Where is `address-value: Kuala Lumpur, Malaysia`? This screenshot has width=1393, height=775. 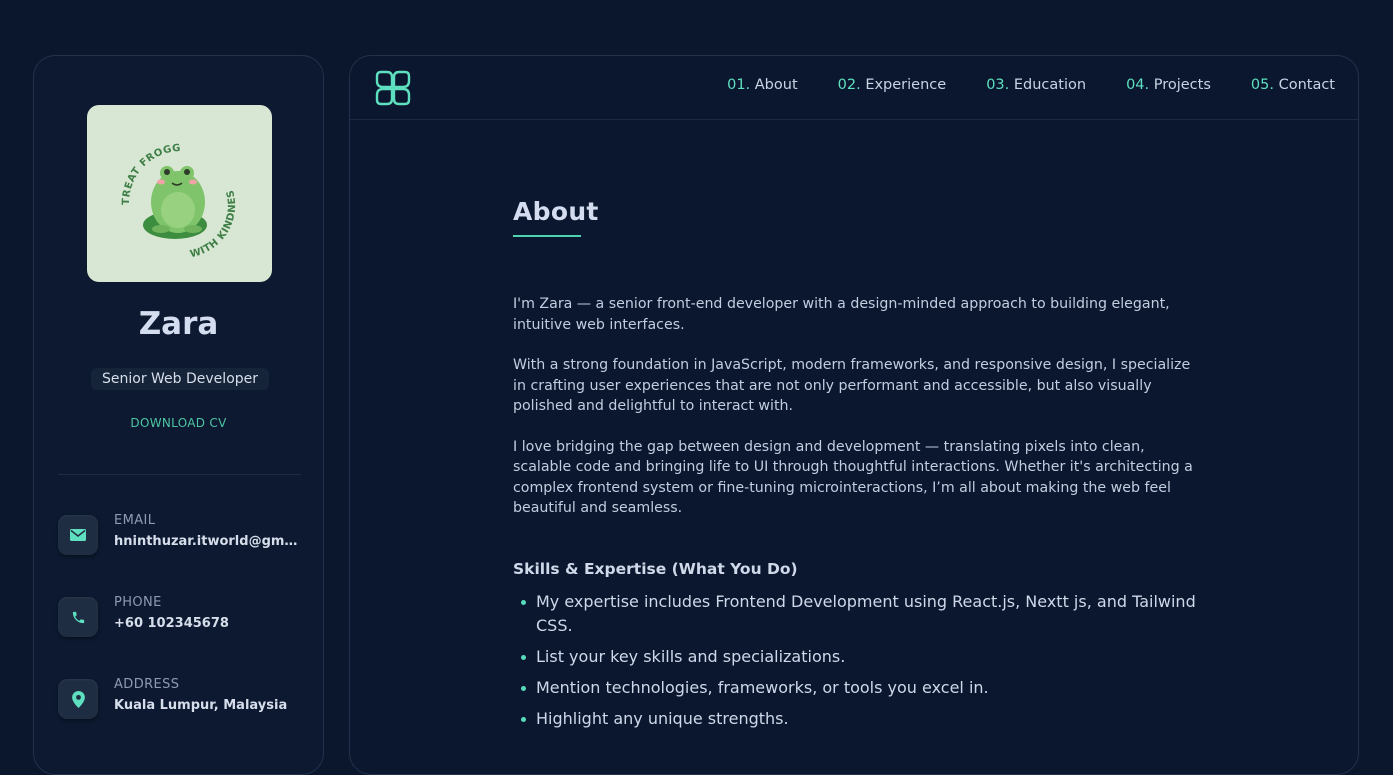 address-value: Kuala Lumpur, Malaysia is located at coordinates (201, 705).